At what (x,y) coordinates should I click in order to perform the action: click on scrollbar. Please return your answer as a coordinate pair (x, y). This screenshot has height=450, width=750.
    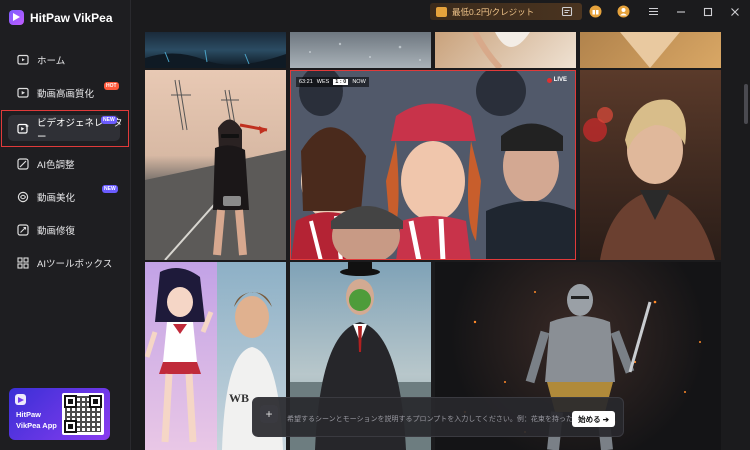
    Looking at the image, I should click on (746, 104).